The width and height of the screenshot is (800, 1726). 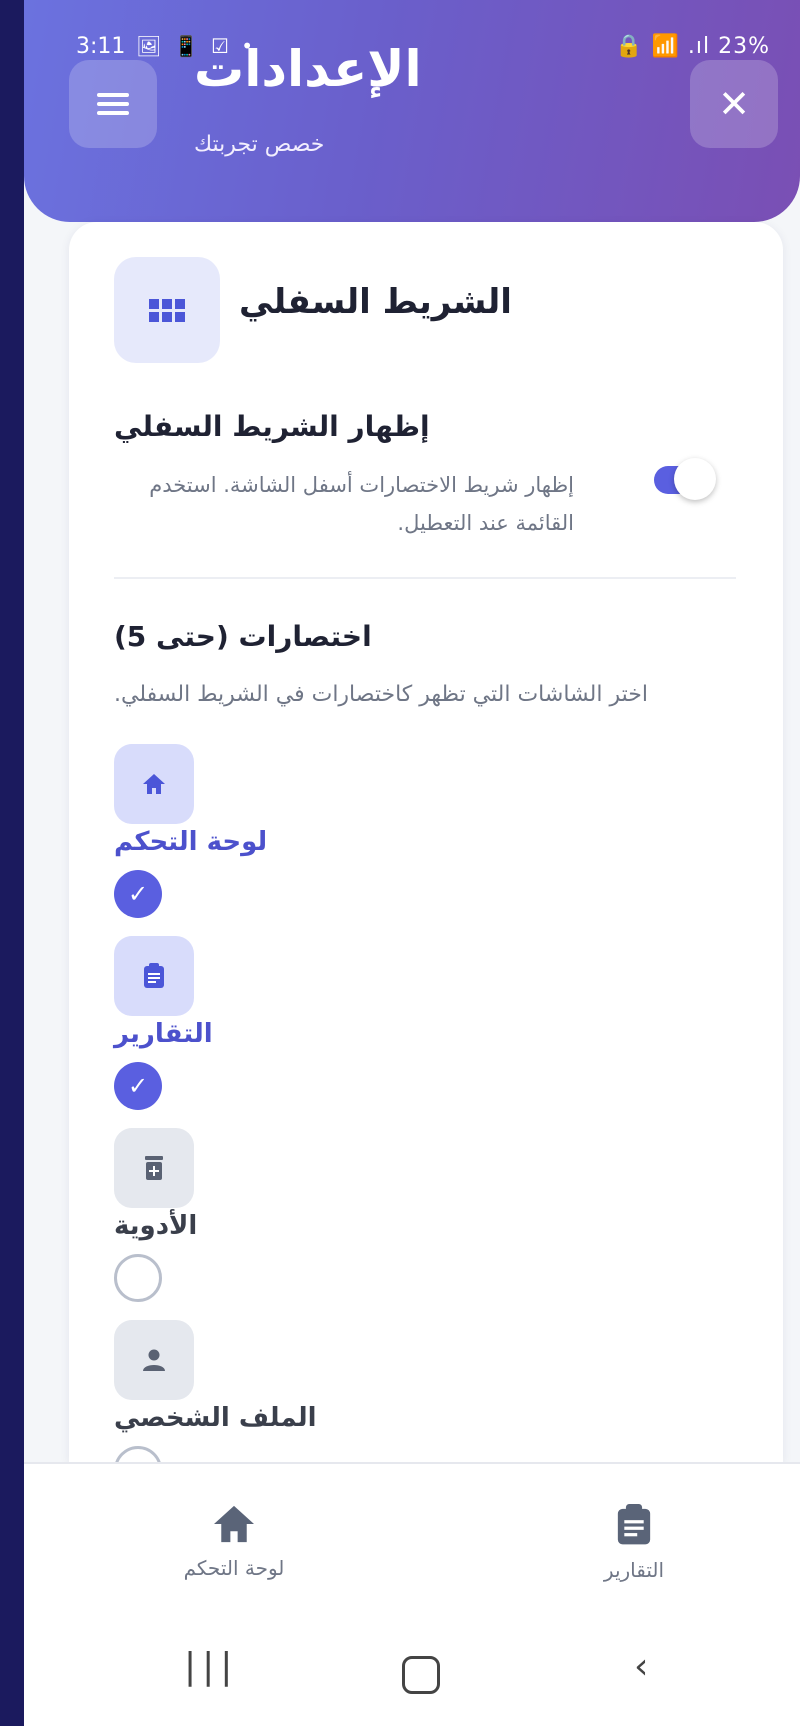 I want to click on divider, so click(x=425, y=578).